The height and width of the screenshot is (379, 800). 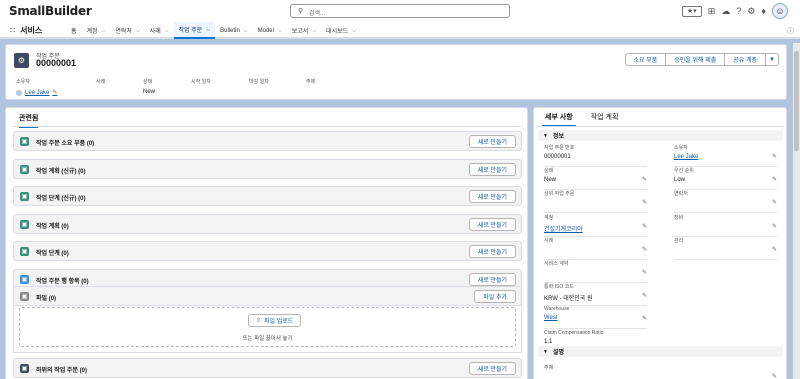 What do you see at coordinates (127, 30) in the screenshot?
I see `nav-tab: 연락처 ⌵` at bounding box center [127, 30].